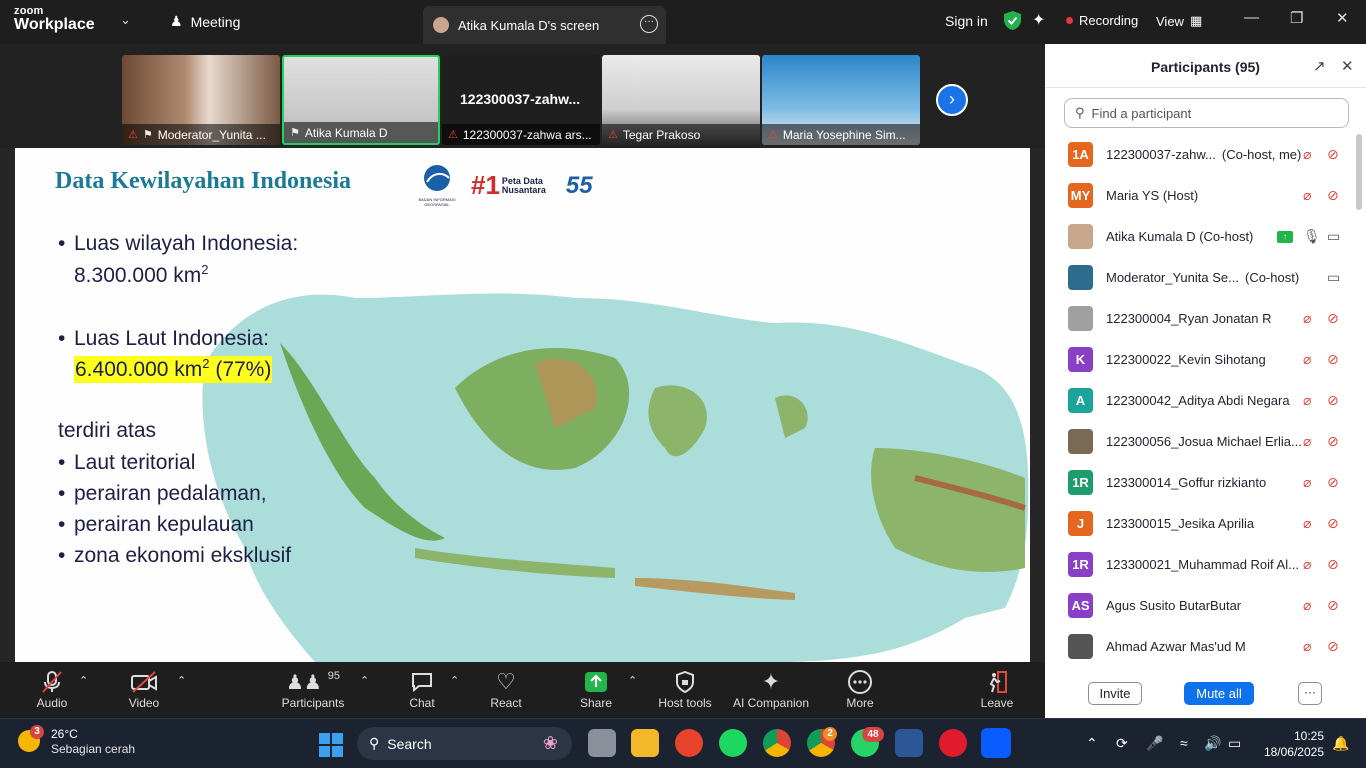 Image resolution: width=1366 pixels, height=768 pixels. Describe the element at coordinates (685, 689) in the screenshot. I see `host-tools-button: Host tools` at that location.